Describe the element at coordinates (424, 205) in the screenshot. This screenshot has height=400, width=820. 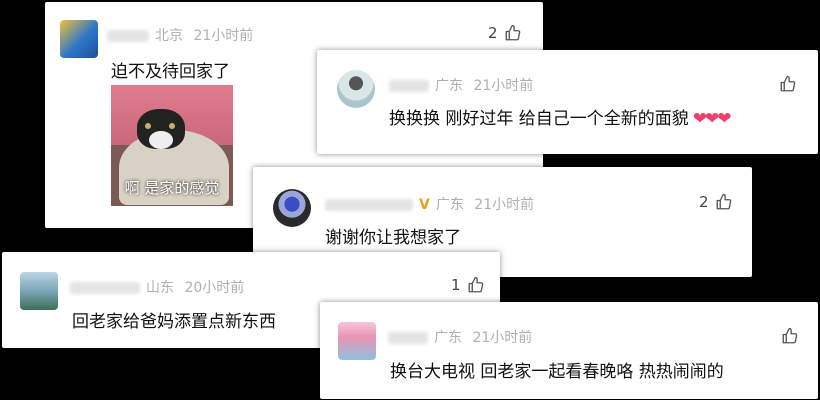
I see `verified-badge: V` at that location.